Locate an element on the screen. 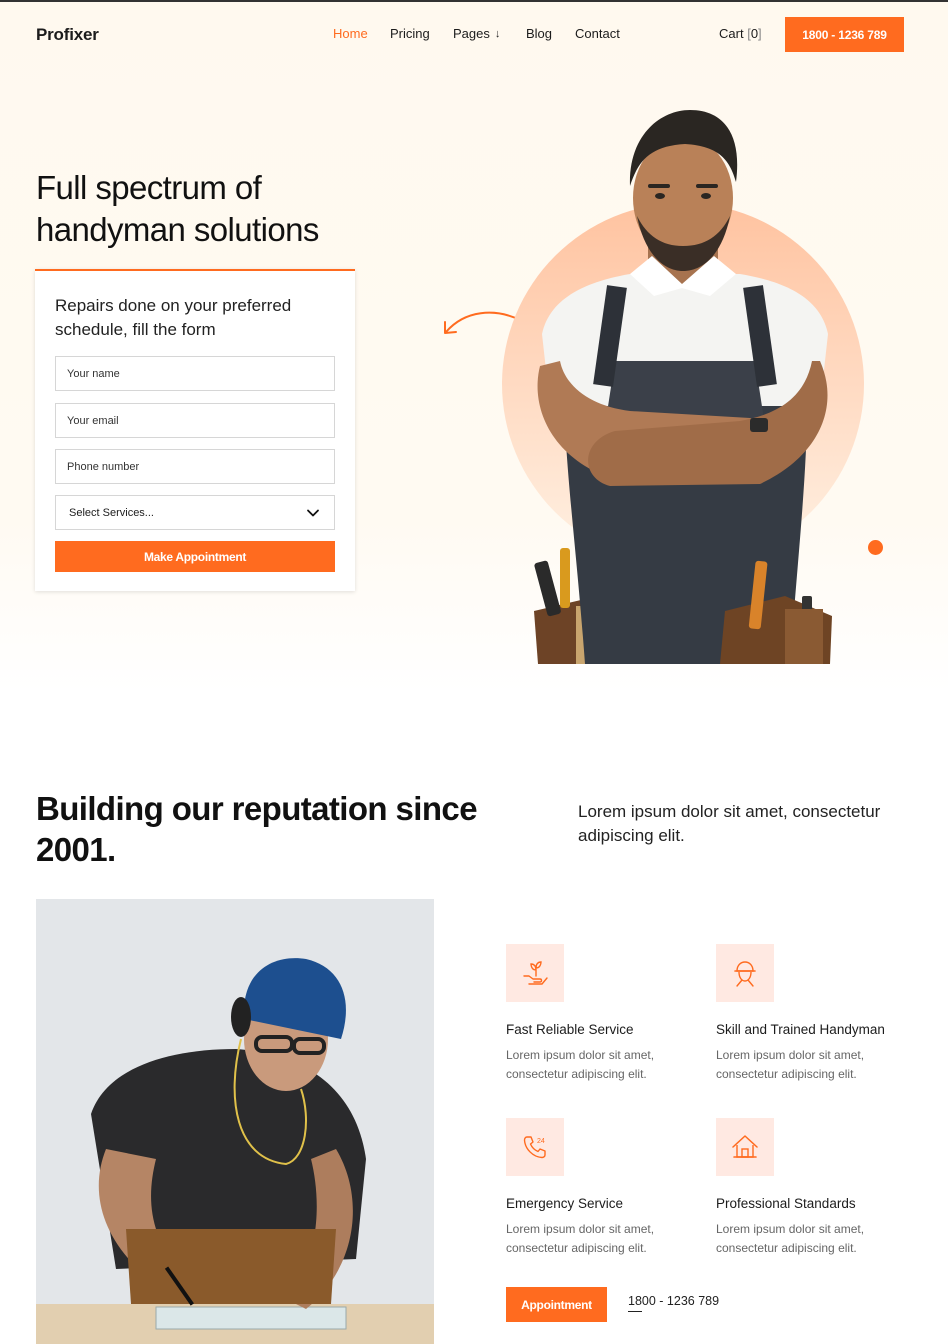 The width and height of the screenshot is (948, 1344). svg-text: 24 is located at coordinates (541, 1141).